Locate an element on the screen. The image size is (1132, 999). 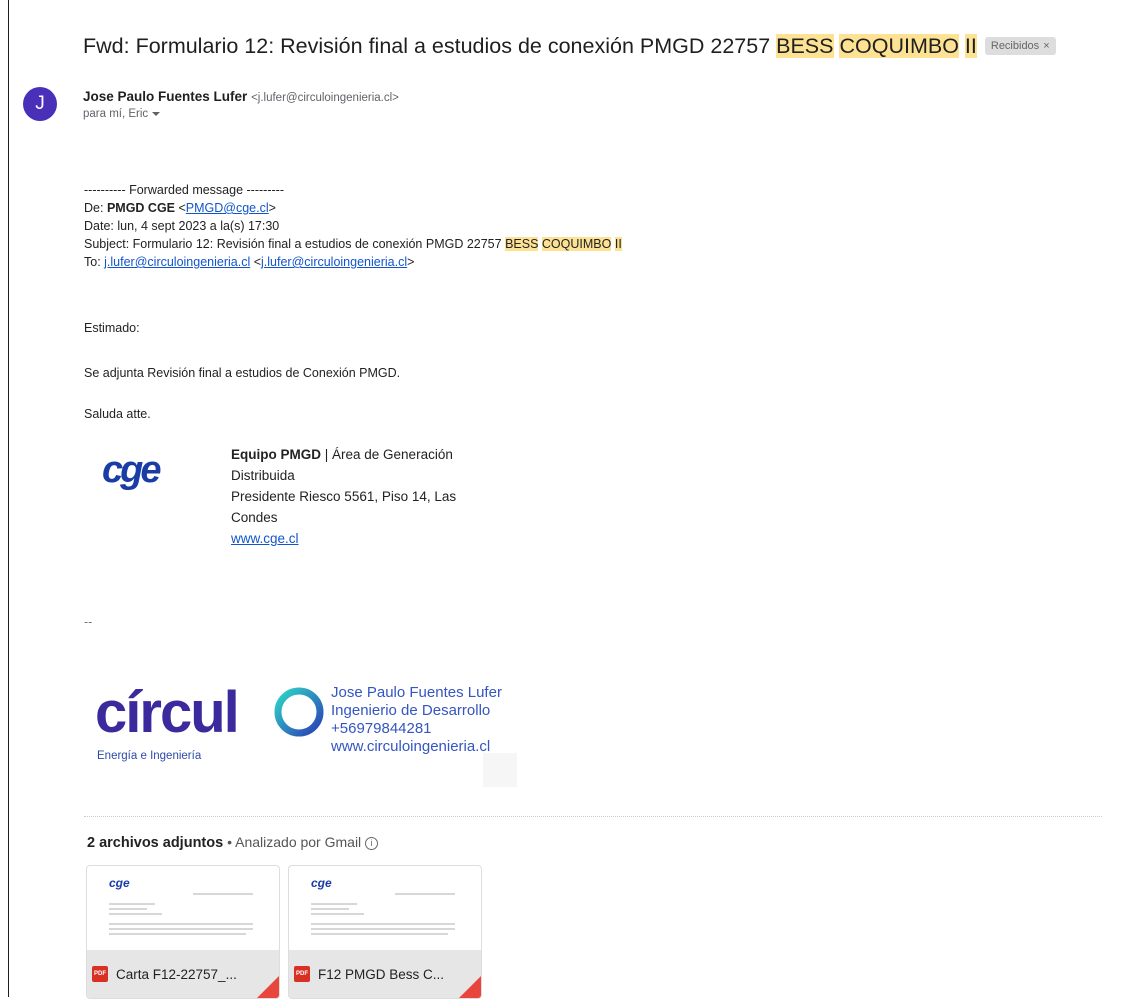
to-email-link-2: j.lufer@circuloingenieria.cl is located at coordinates (334, 262).